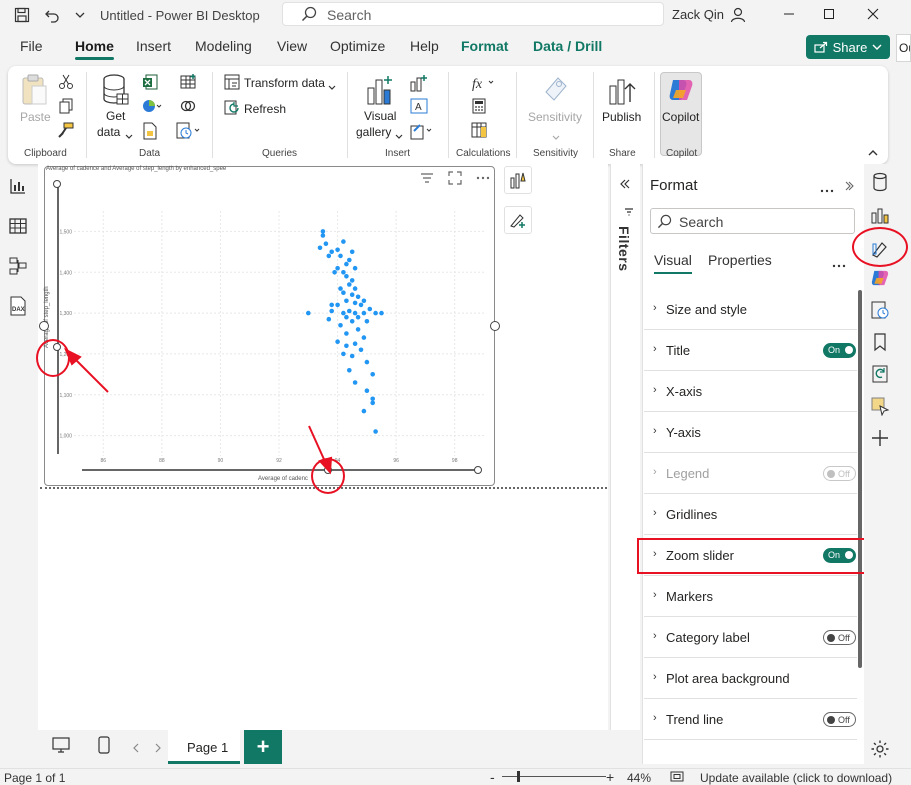  What do you see at coordinates (880, 342) in the screenshot?
I see `bookmarks-icon` at bounding box center [880, 342].